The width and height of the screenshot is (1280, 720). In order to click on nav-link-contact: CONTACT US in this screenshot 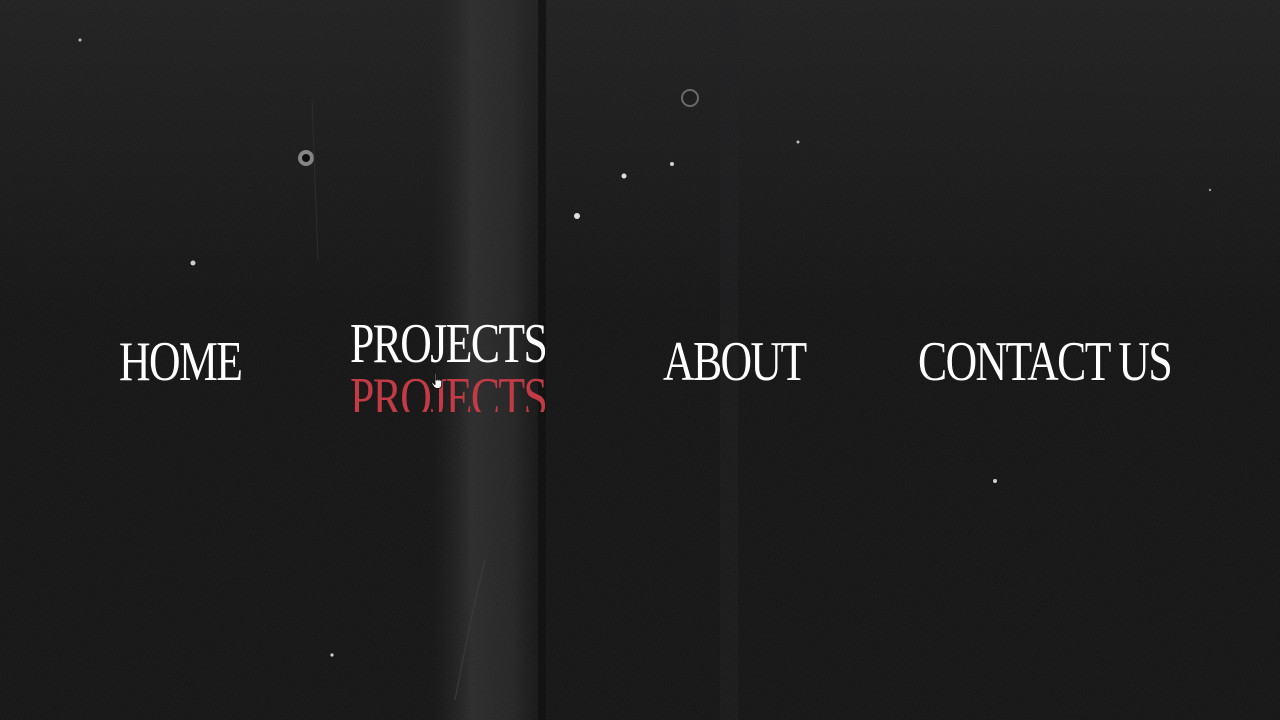, I will do `click(1045, 362)`.